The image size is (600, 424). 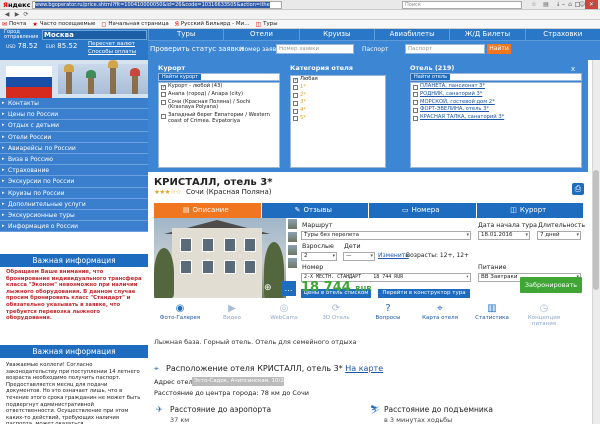 I want to click on tab-reviews: ✎ Отзывы, so click(x=315, y=210).